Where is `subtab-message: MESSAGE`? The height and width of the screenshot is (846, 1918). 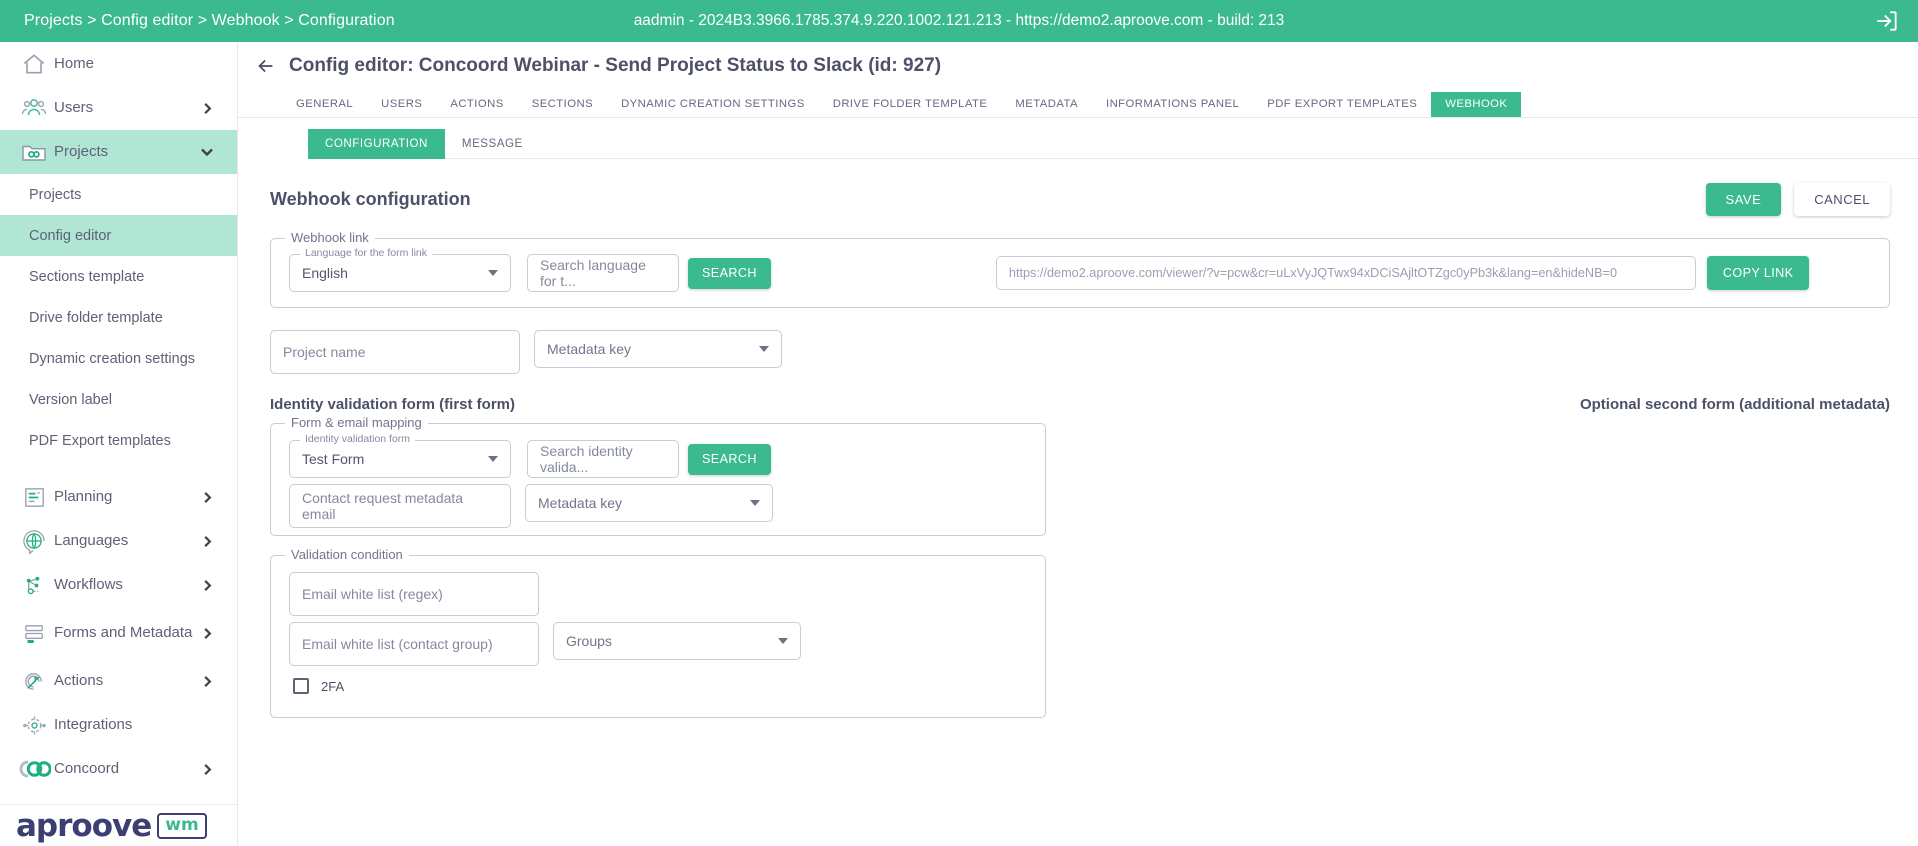 subtab-message: MESSAGE is located at coordinates (492, 144).